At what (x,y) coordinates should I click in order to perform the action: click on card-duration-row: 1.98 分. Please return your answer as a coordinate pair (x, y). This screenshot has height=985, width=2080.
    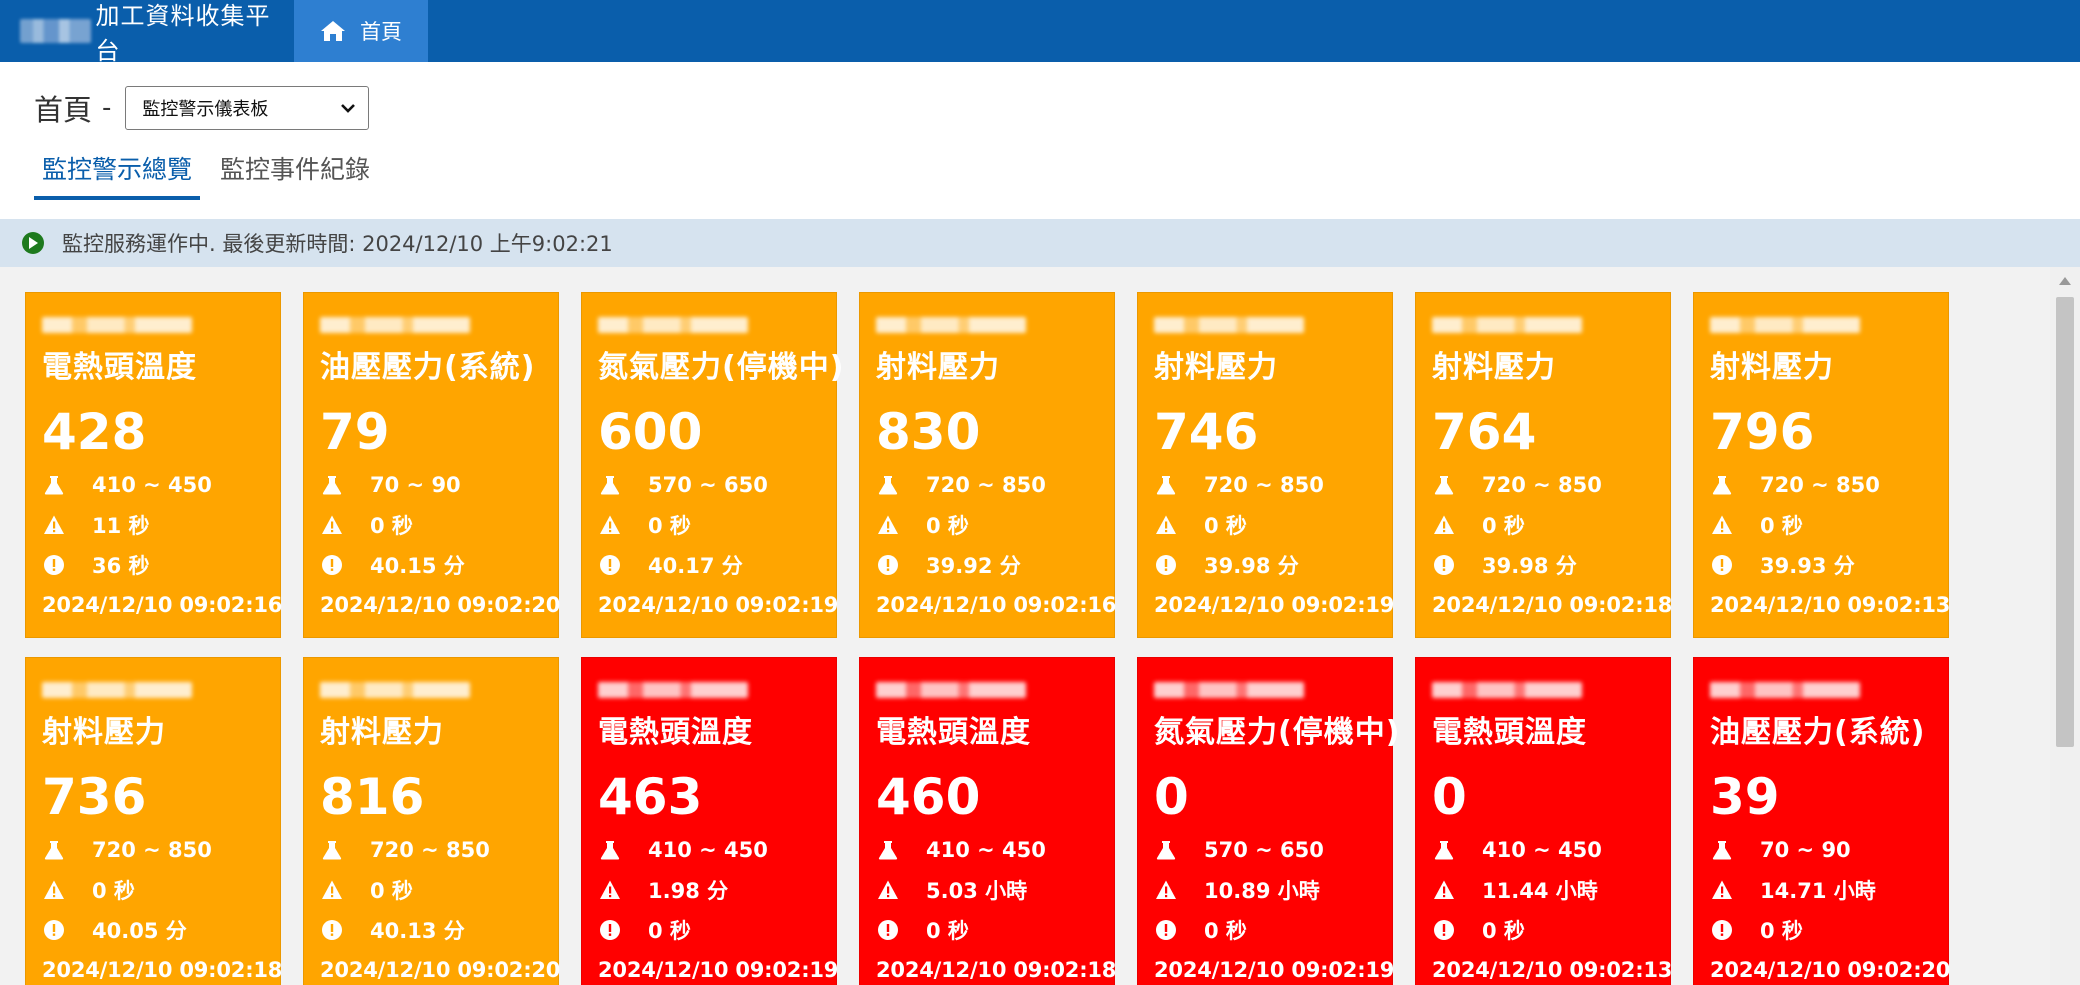
    Looking at the image, I should click on (709, 890).